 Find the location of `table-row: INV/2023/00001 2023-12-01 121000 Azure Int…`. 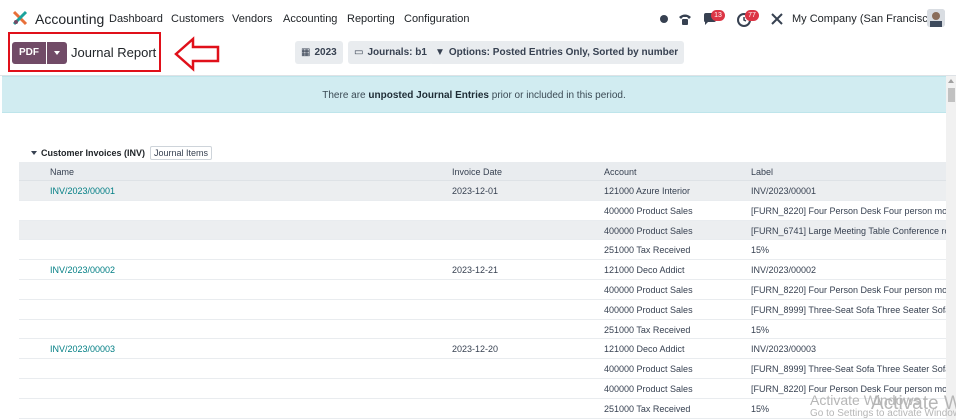

table-row: INV/2023/00001 2023-12-01 121000 Azure Int… is located at coordinates (482, 191).